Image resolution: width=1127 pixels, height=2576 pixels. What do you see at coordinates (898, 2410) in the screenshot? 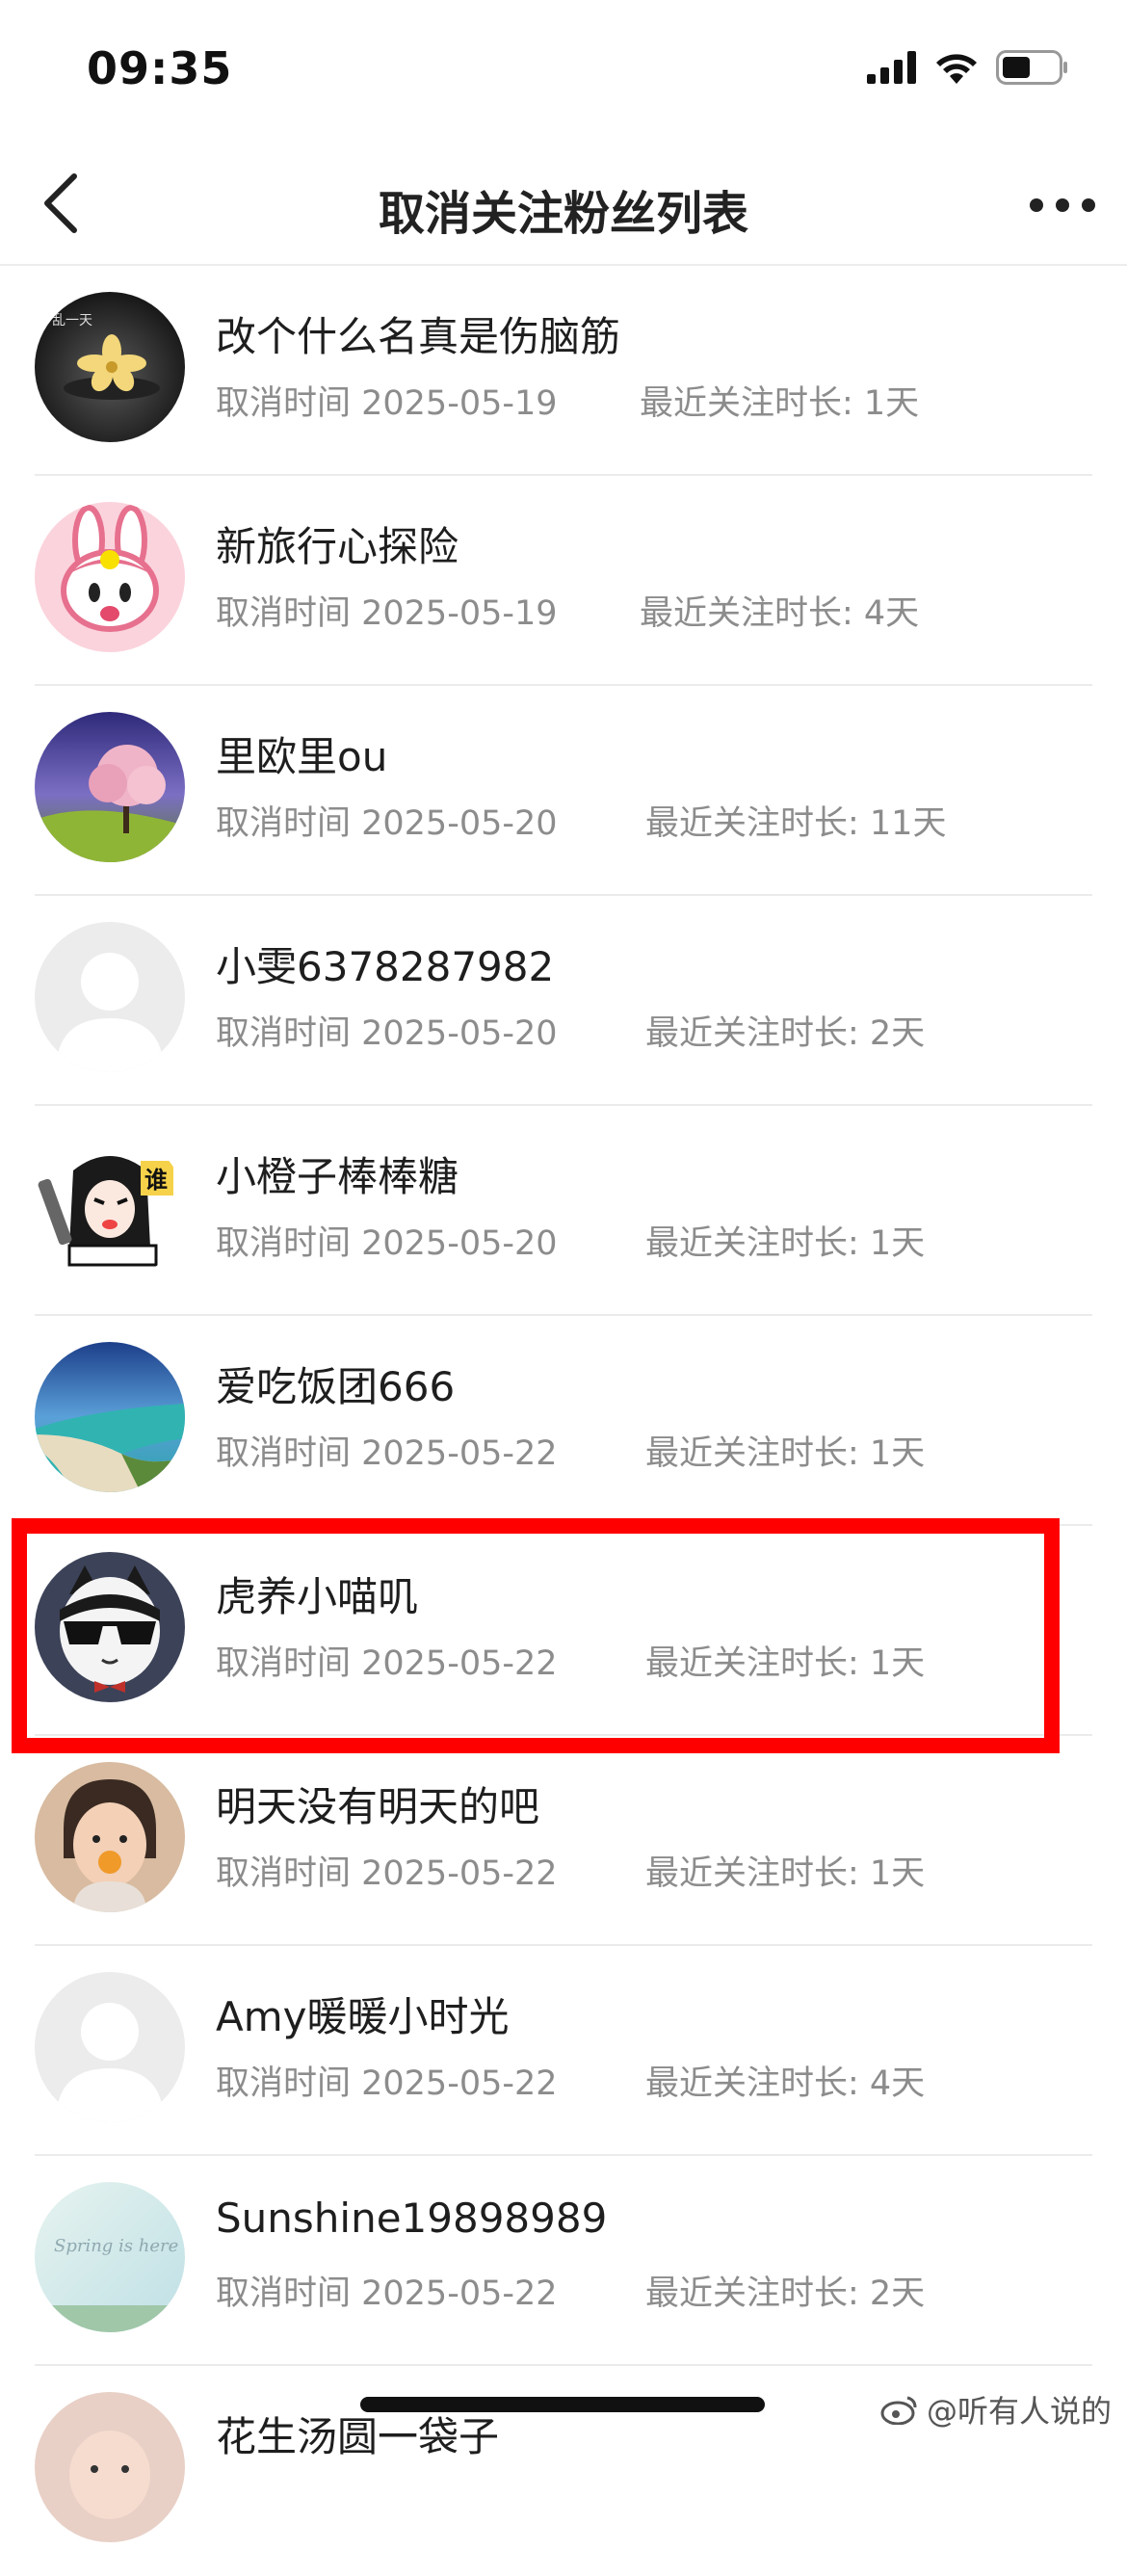
I see `weibo-logo-icon` at bounding box center [898, 2410].